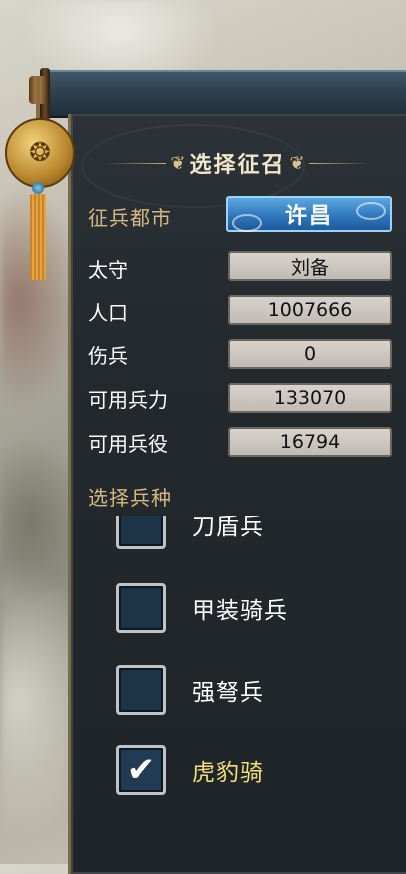  What do you see at coordinates (190, 770) in the screenshot?
I see `troop-item-tiger-leopard-cavalry: ✔ 虎豹骑` at bounding box center [190, 770].